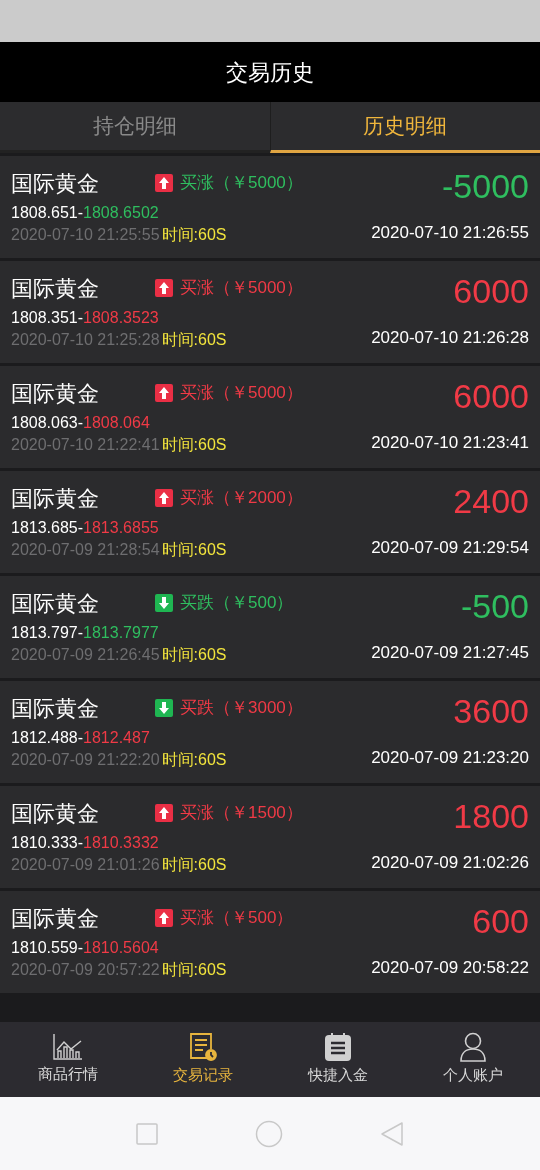 The width and height of the screenshot is (540, 1170). What do you see at coordinates (450, 338) in the screenshot?
I see `close-time: 2020-07-10 21:26:28` at bounding box center [450, 338].